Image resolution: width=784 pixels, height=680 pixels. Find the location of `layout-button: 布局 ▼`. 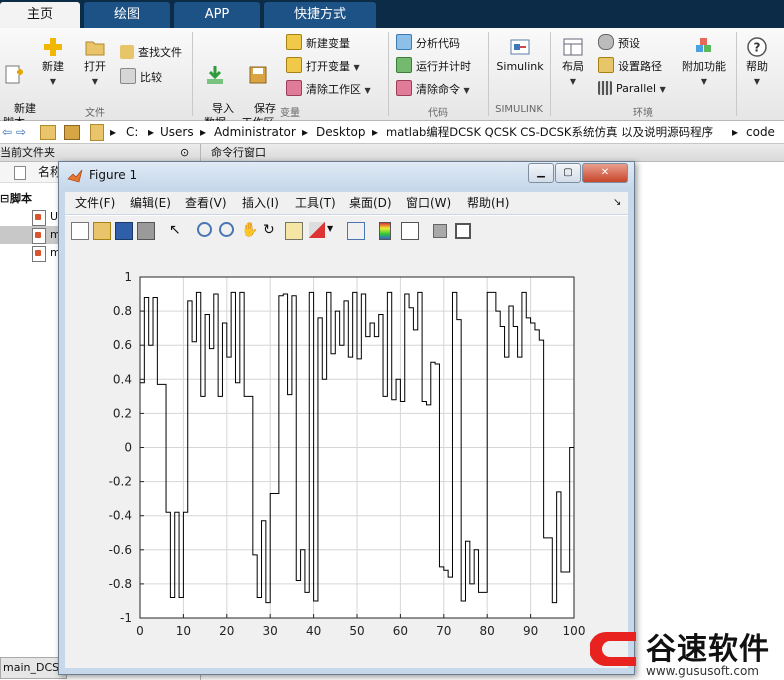

layout-button: 布局 ▼ is located at coordinates (573, 62).